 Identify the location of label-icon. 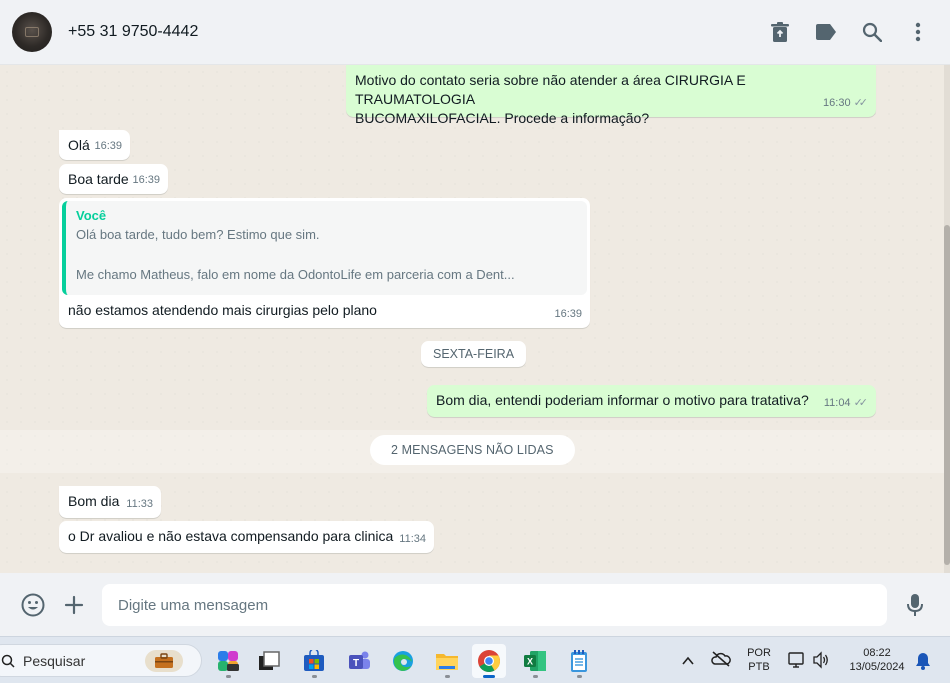
(826, 32).